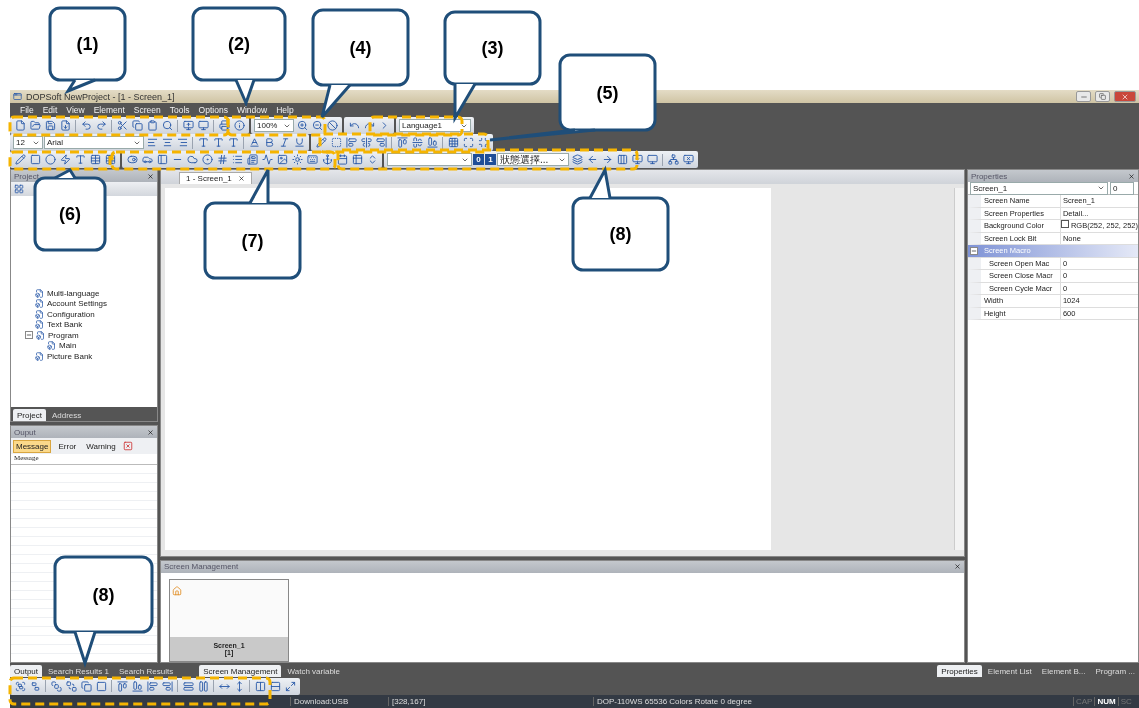 This screenshot has height=708, width=1139. What do you see at coordinates (137, 686) in the screenshot?
I see `align-bottom-icon` at bounding box center [137, 686].